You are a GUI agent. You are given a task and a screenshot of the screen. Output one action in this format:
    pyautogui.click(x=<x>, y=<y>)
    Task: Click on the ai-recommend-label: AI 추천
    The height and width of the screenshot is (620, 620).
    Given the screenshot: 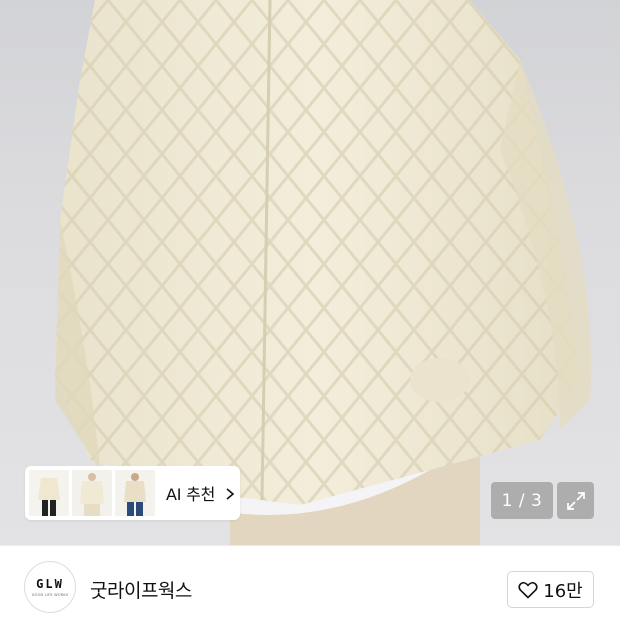 What is the action you would take?
    pyautogui.click(x=201, y=493)
    